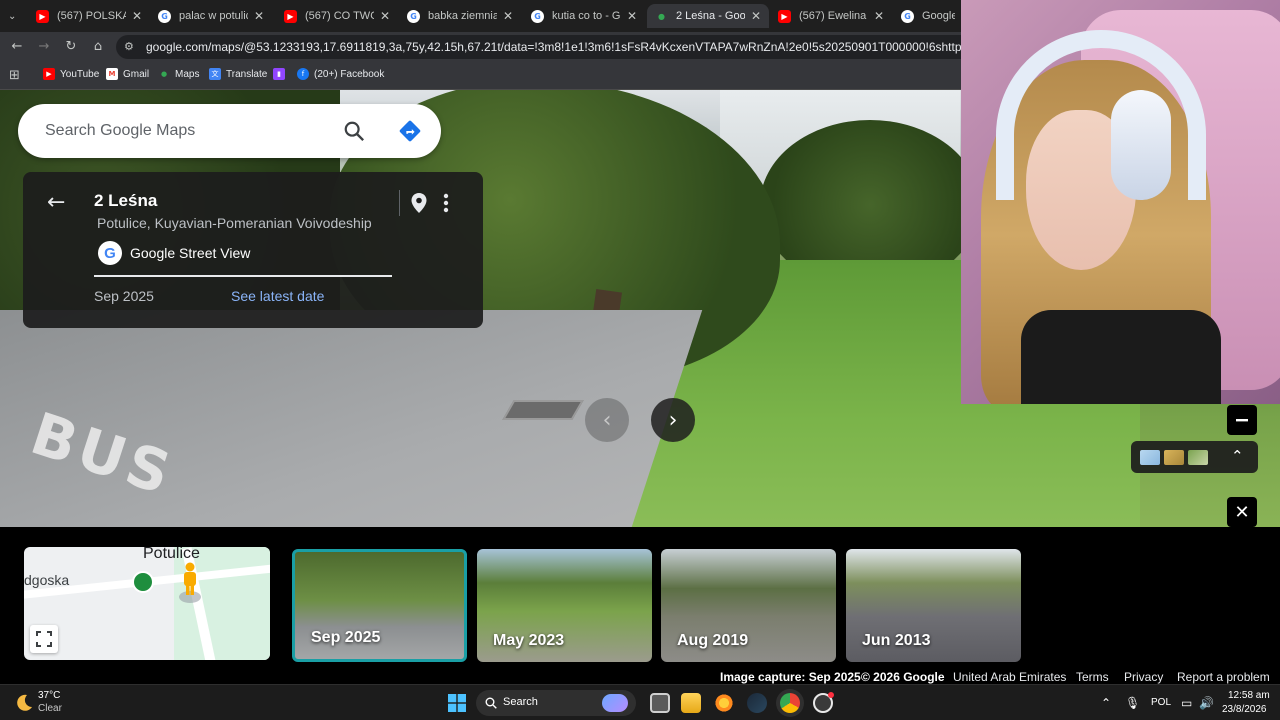 This screenshot has width=1280, height=720. Describe the element at coordinates (520, 702) in the screenshot. I see `taskbar-search-label: Search` at that location.